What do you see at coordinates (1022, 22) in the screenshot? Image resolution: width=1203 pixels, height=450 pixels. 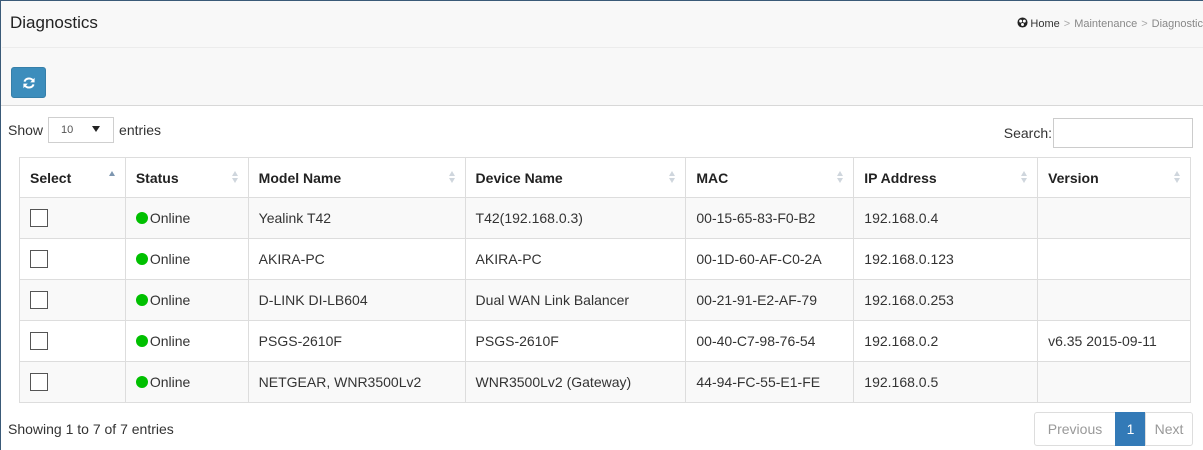 I see `home-icon` at bounding box center [1022, 22].